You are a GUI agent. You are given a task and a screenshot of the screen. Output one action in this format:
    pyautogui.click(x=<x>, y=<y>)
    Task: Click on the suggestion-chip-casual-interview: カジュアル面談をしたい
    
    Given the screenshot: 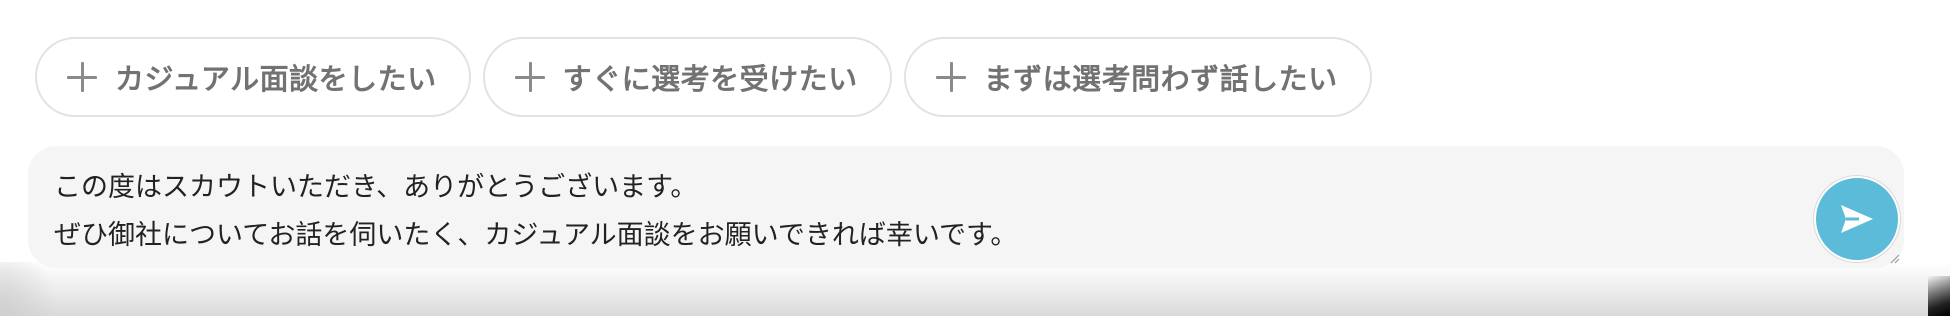 What is the action you would take?
    pyautogui.click(x=253, y=77)
    